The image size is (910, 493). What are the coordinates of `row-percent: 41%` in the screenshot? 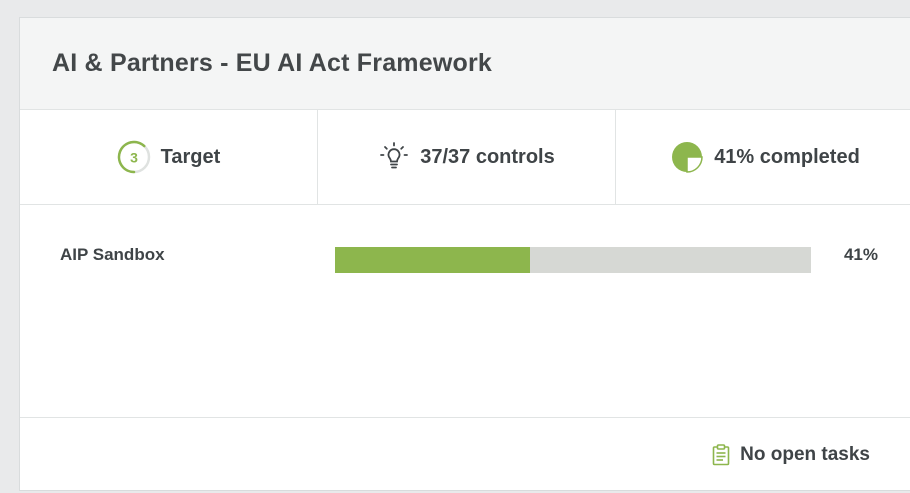 It's located at (860, 254).